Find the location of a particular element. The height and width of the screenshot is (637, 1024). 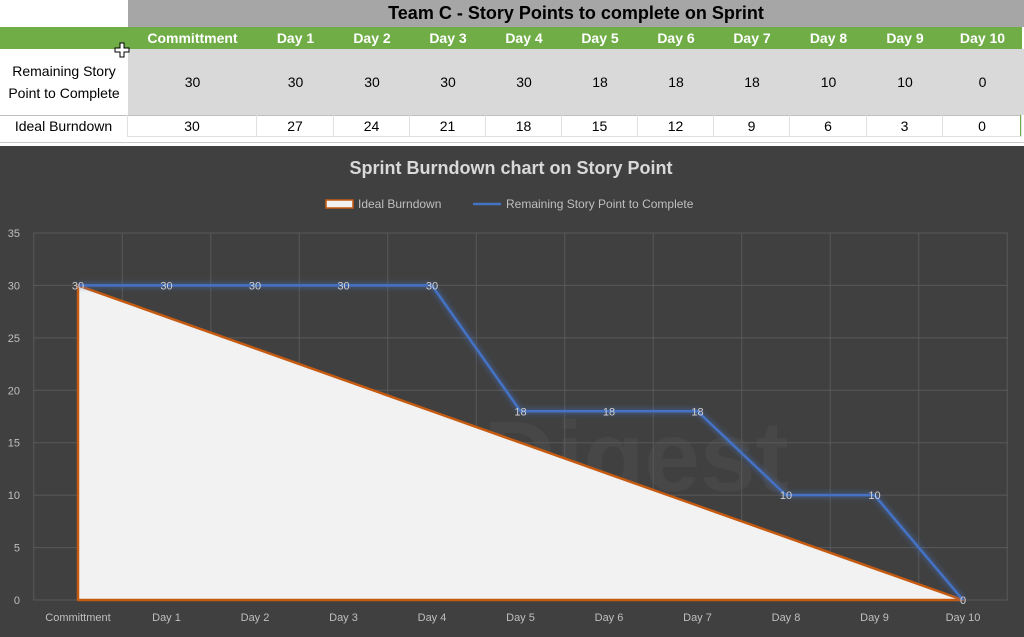

y-tick-label: 5 is located at coordinates (17, 549).